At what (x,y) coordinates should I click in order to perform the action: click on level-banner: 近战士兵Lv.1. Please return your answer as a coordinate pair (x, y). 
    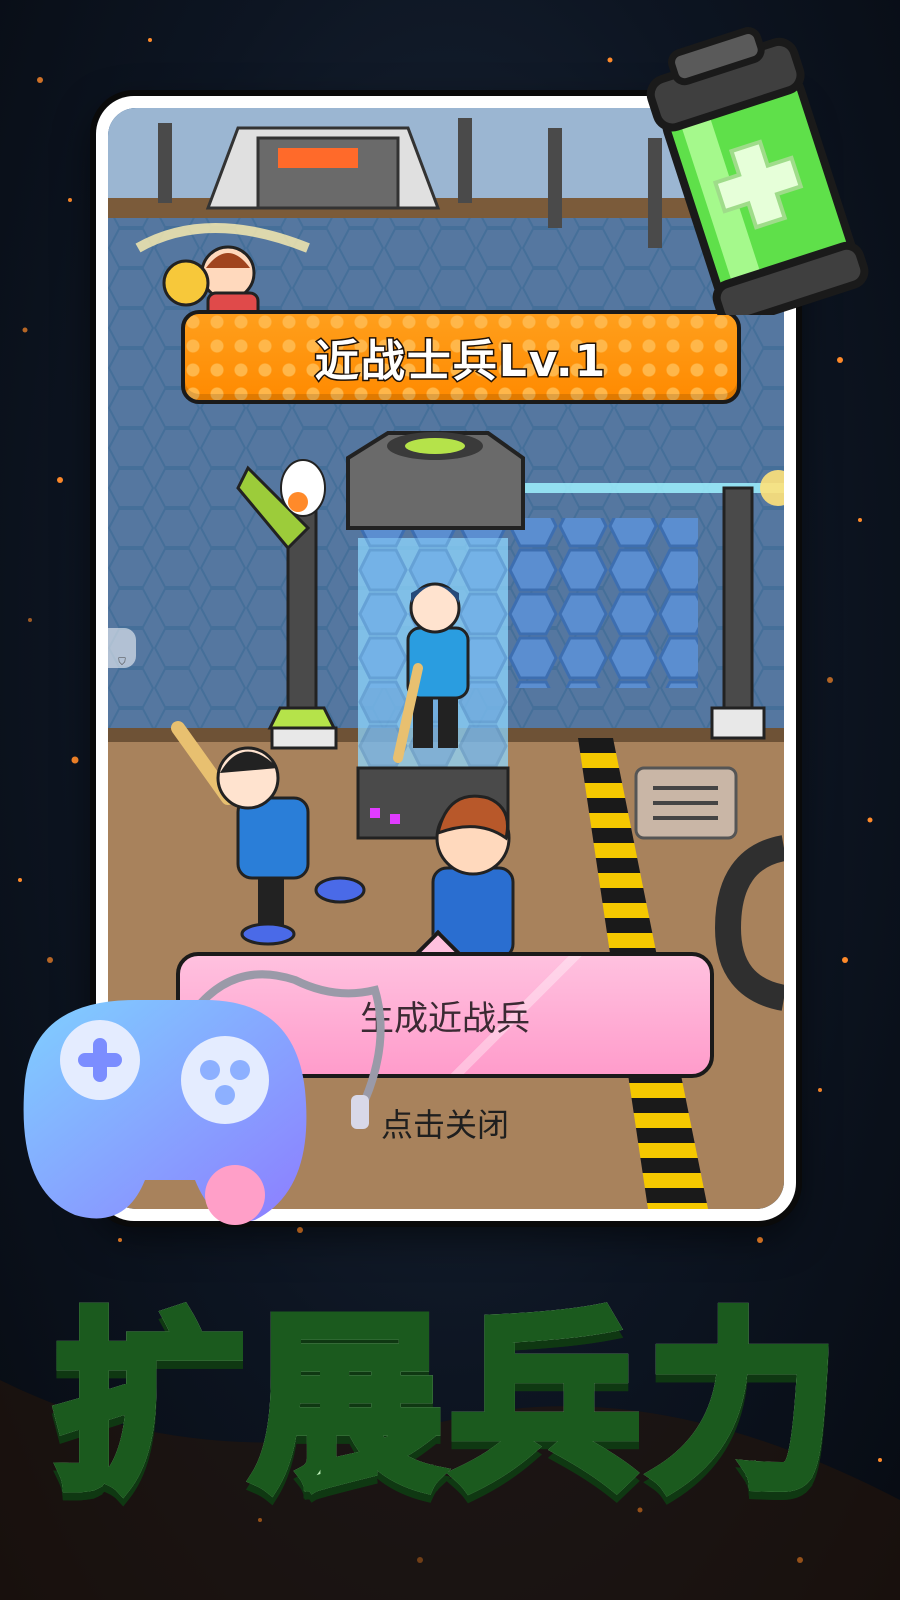
    Looking at the image, I should click on (461, 357).